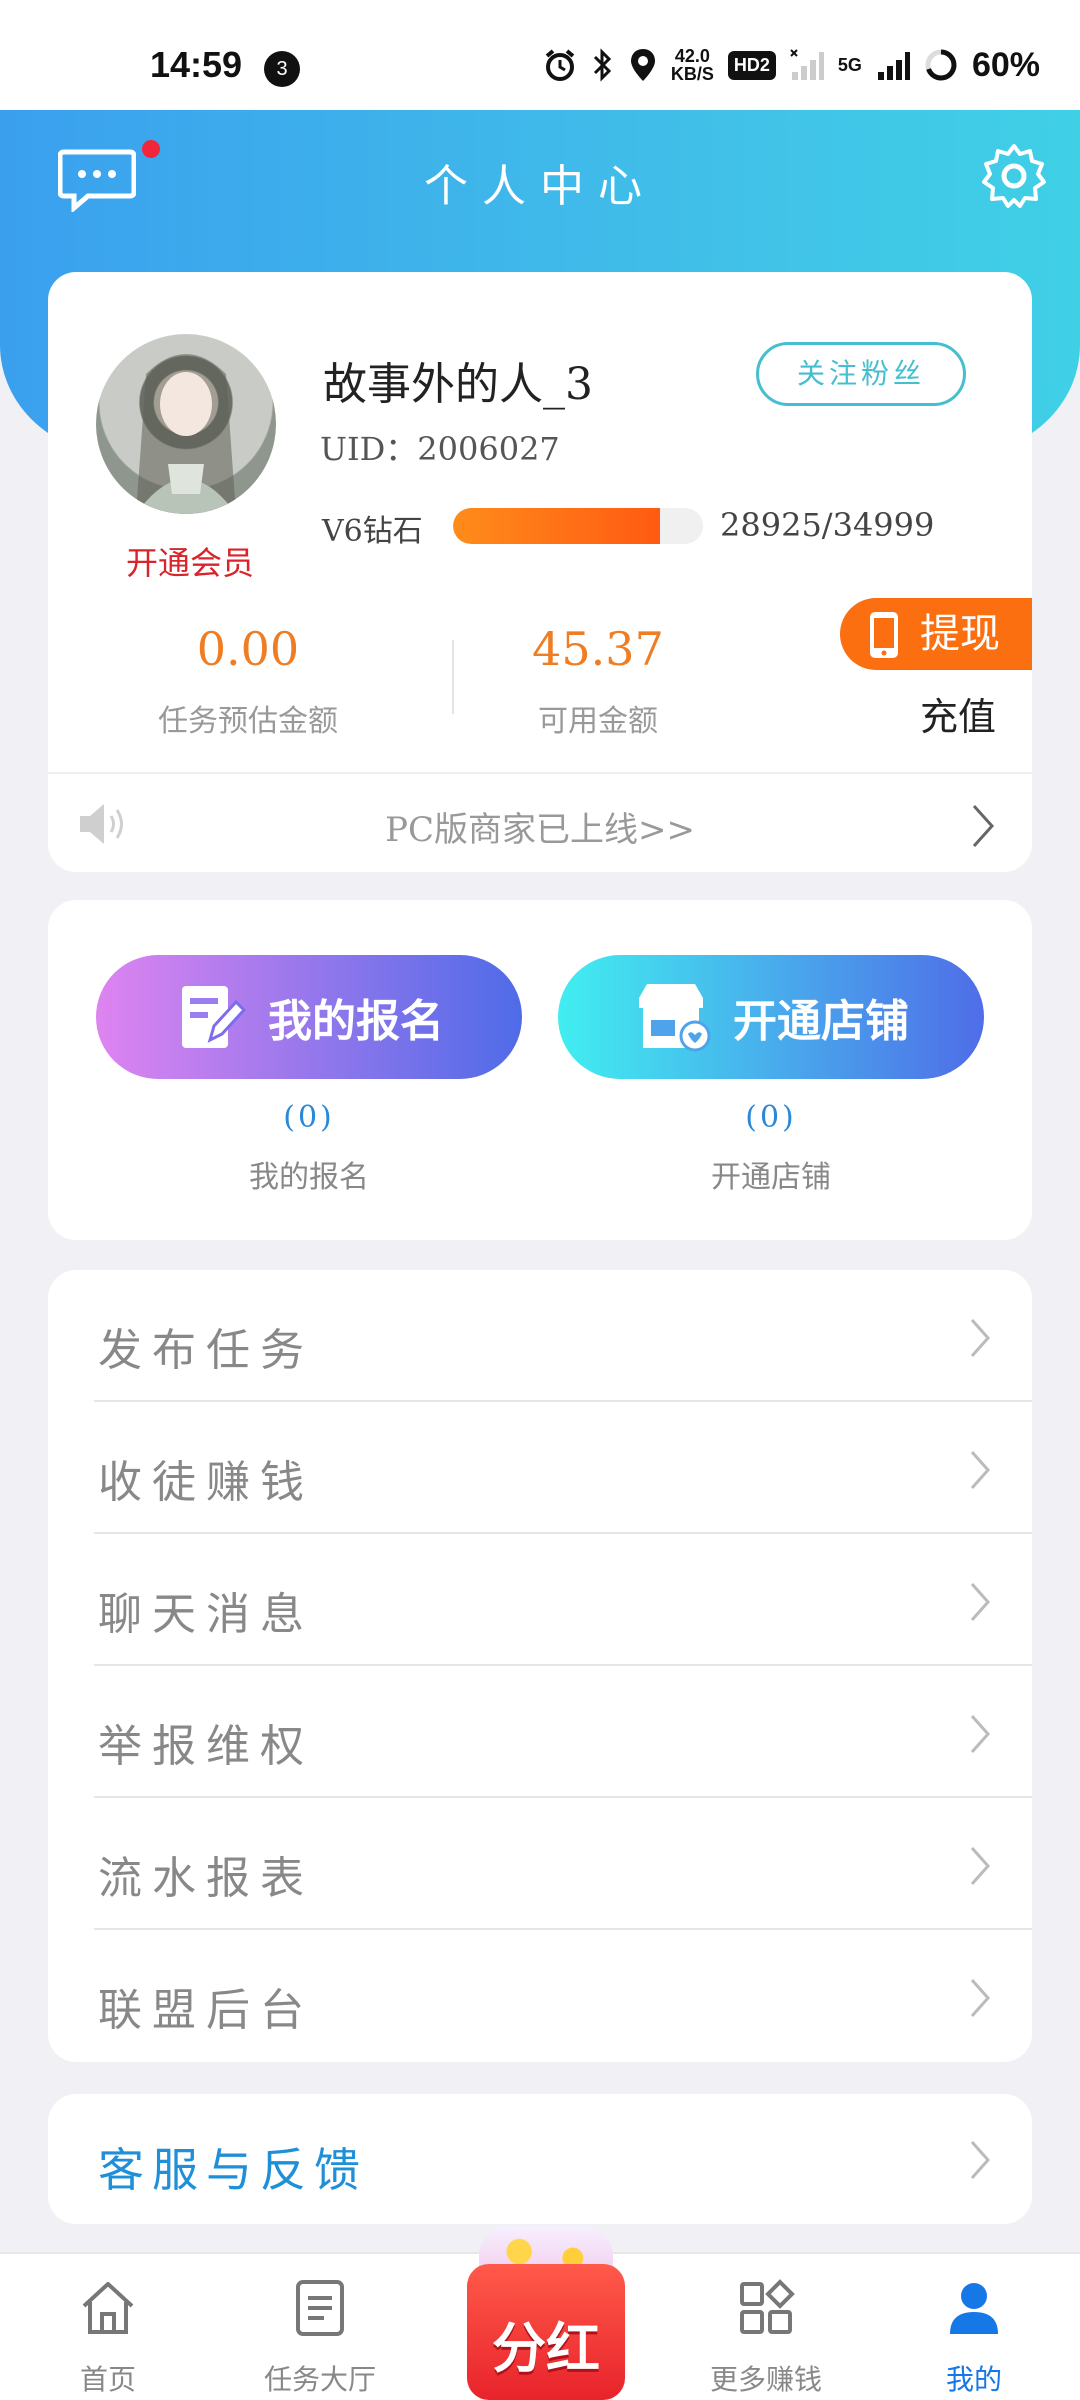 The width and height of the screenshot is (1080, 2400). I want to click on notification-count-badge: 3, so click(282, 69).